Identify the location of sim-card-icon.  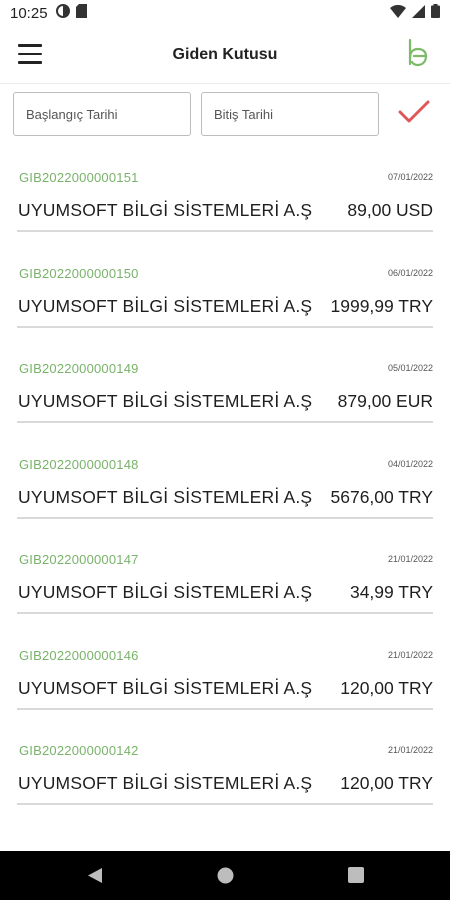
(81, 13).